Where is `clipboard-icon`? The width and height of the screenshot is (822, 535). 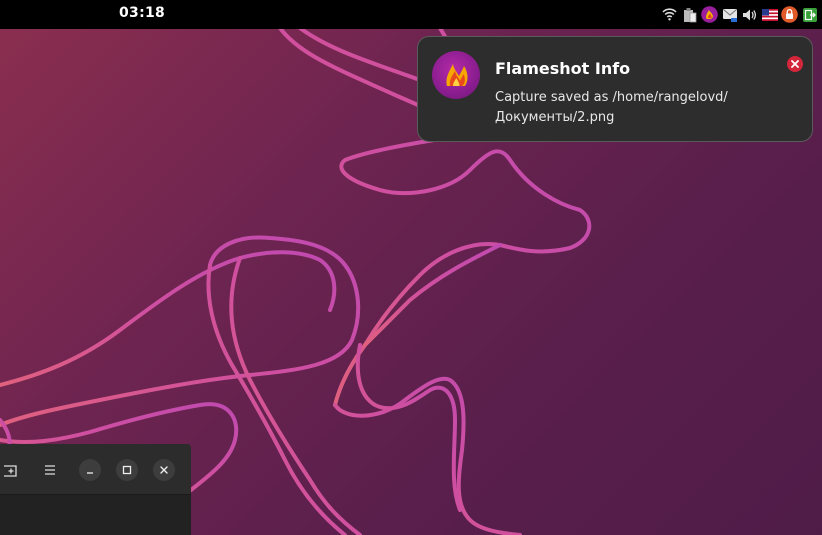
clipboard-icon is located at coordinates (689, 14).